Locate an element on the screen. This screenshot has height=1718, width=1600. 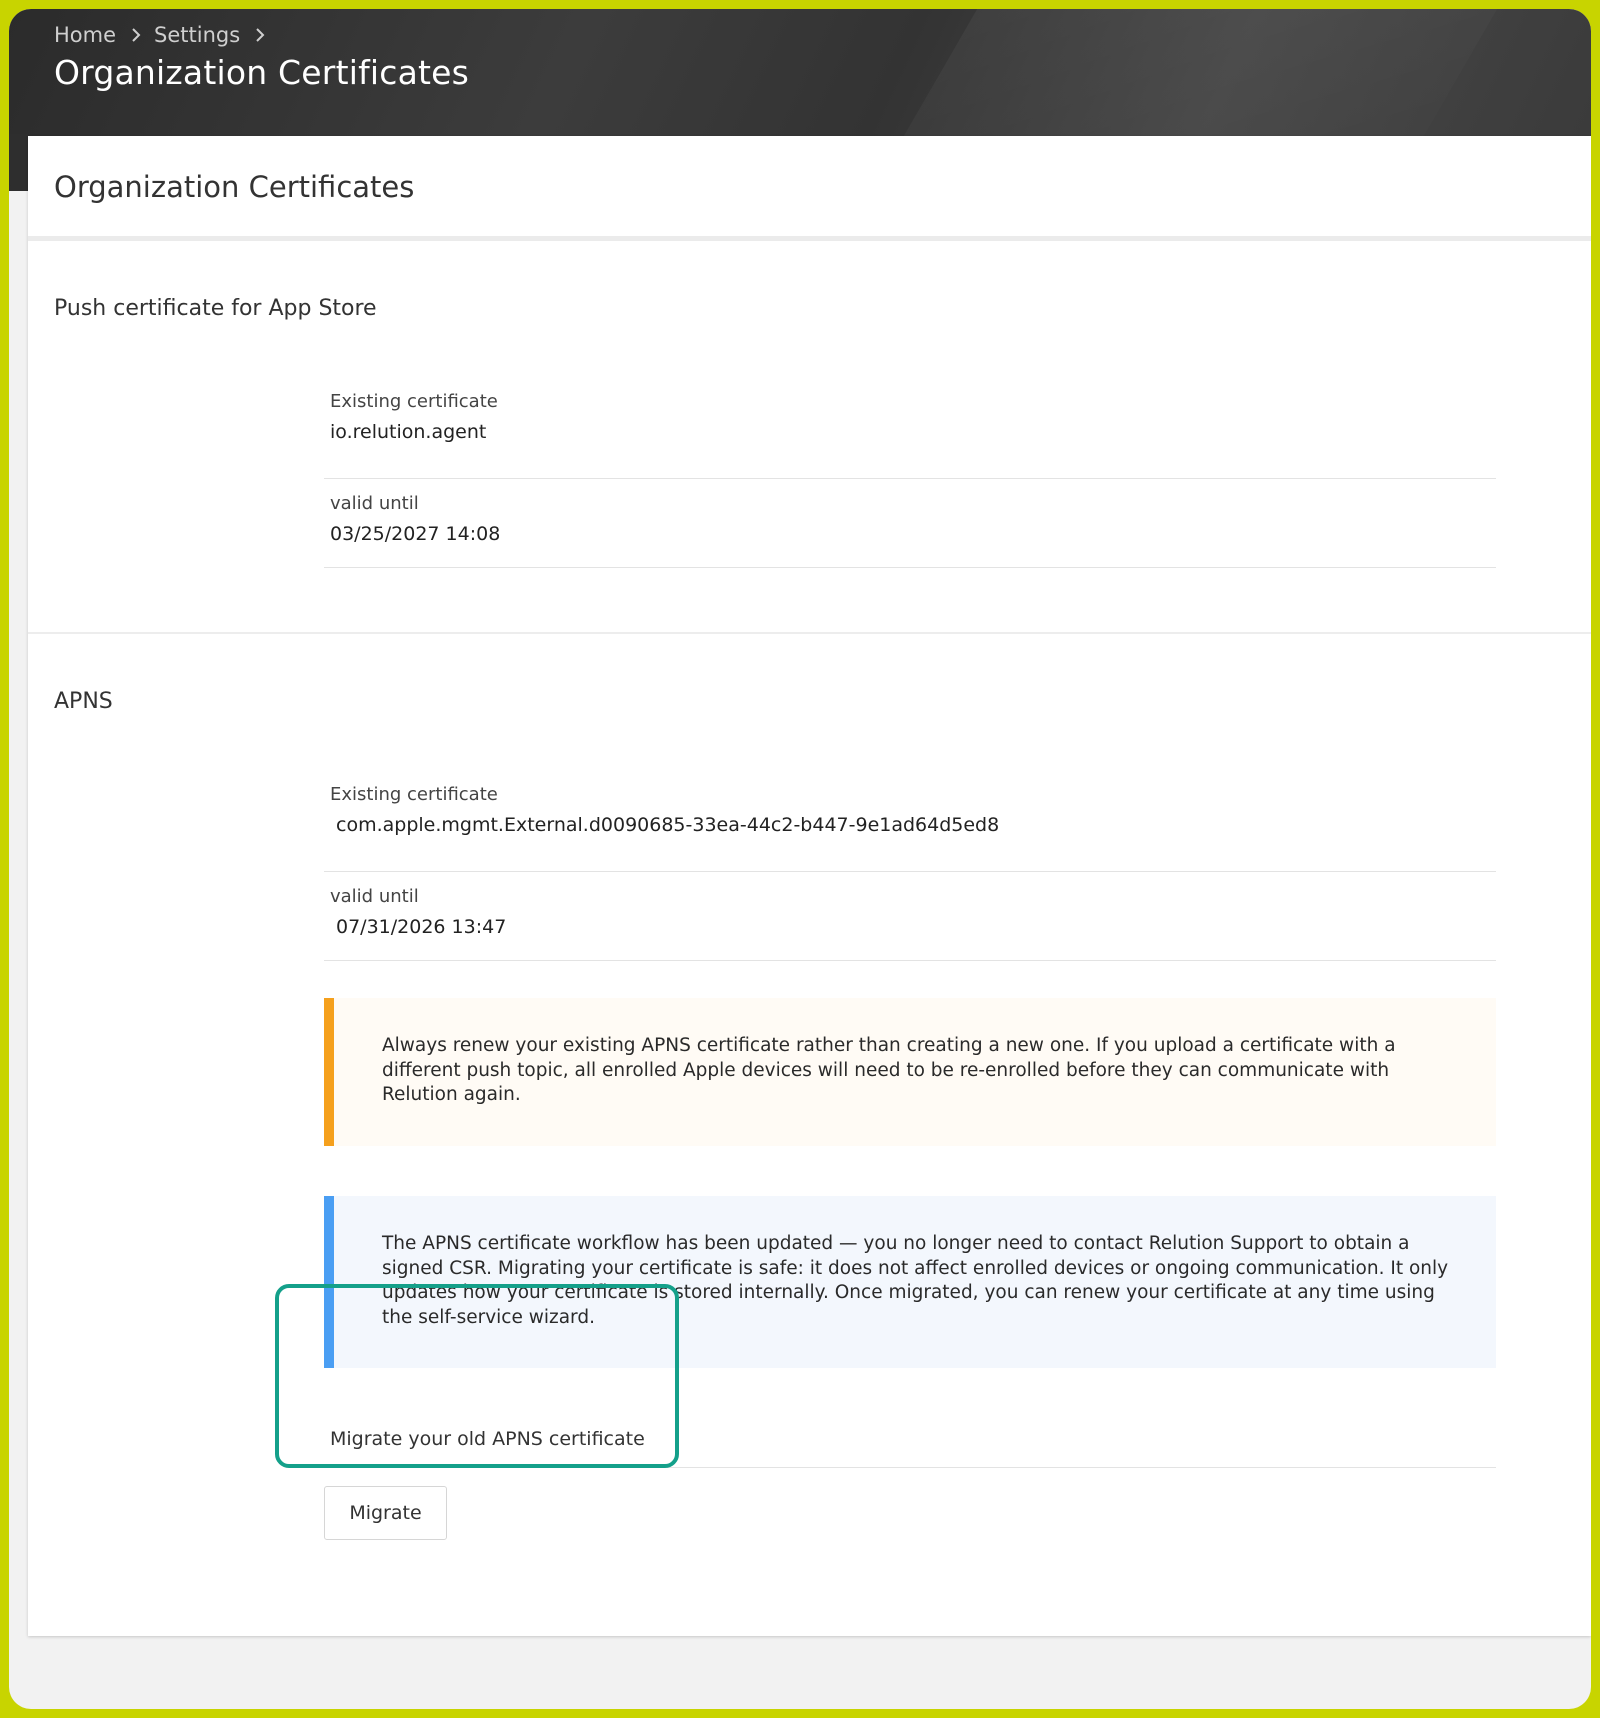
valid-until-field: valid until 03/25/2027 14:08 is located at coordinates (910, 523).